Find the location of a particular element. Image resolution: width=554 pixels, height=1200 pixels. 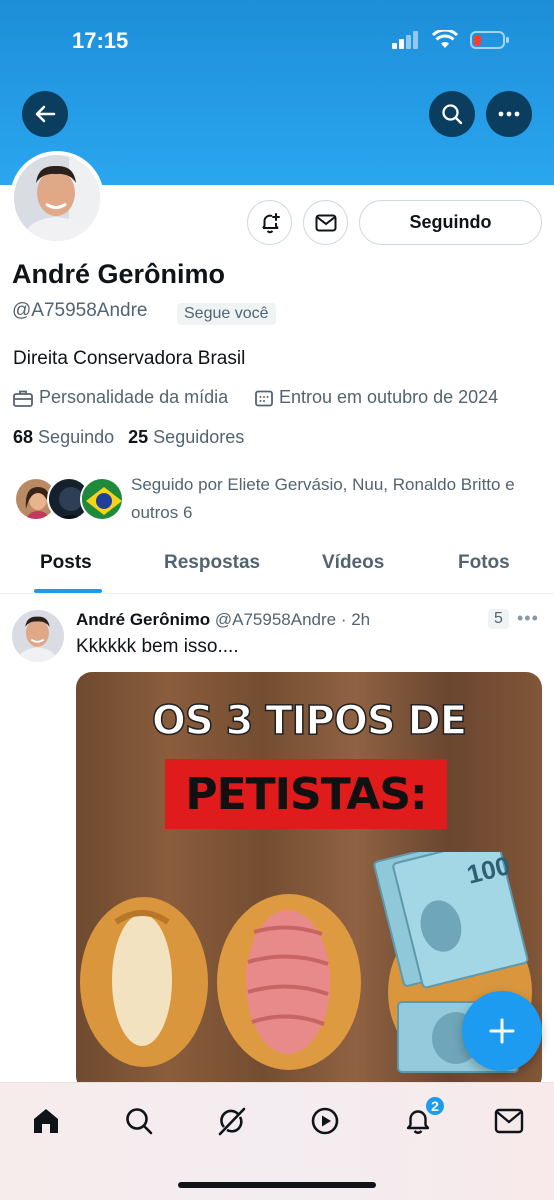

plus-icon is located at coordinates (502, 1031).